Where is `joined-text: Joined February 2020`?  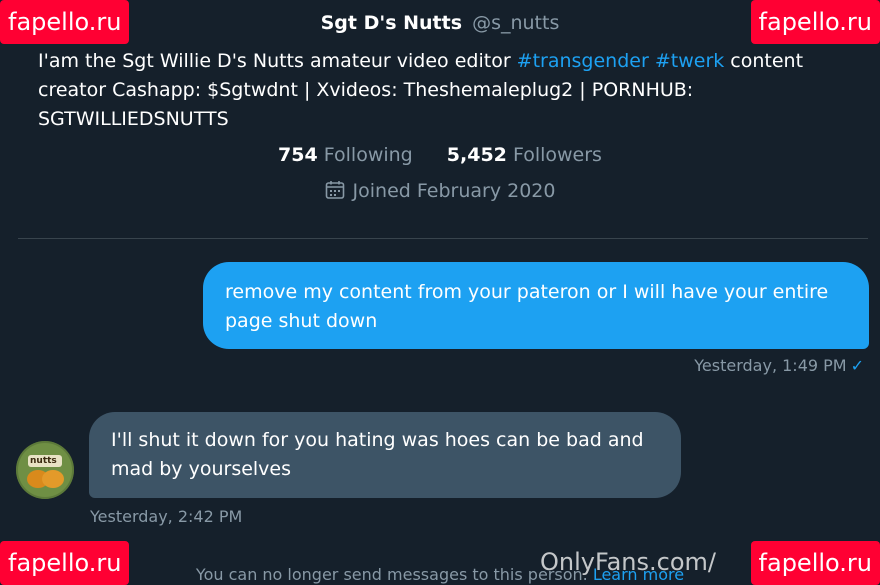 joined-text: Joined February 2020 is located at coordinates (454, 191).